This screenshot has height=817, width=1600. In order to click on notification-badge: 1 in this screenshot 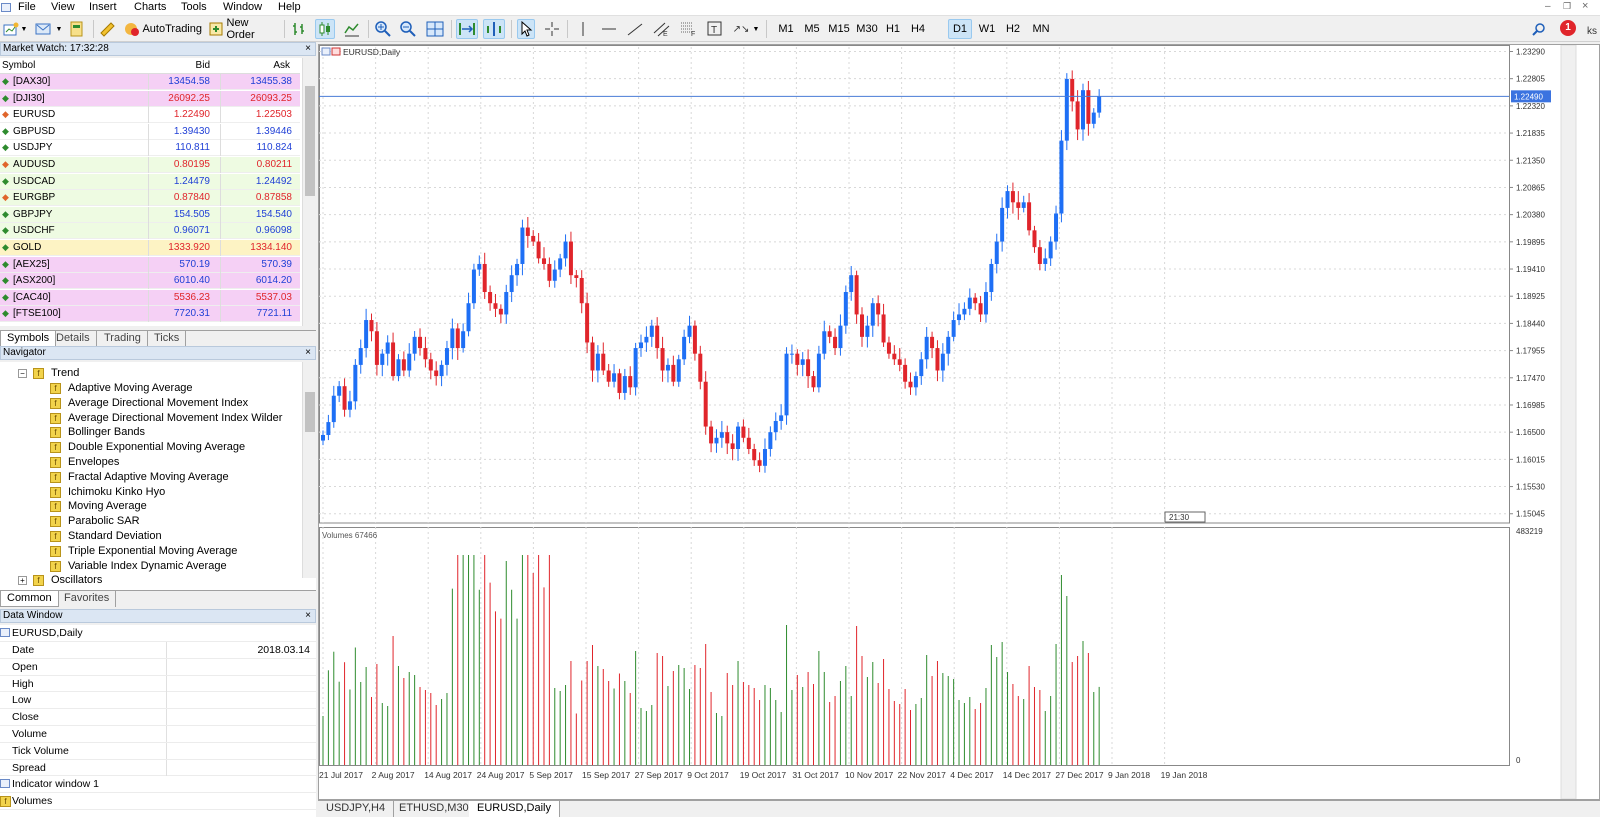, I will do `click(1568, 28)`.